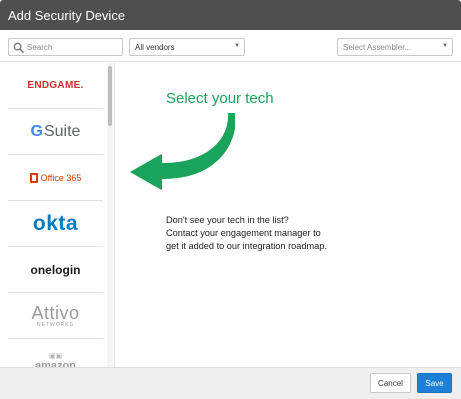 The image size is (461, 399). I want to click on okta-logo-text: okta, so click(55, 223).